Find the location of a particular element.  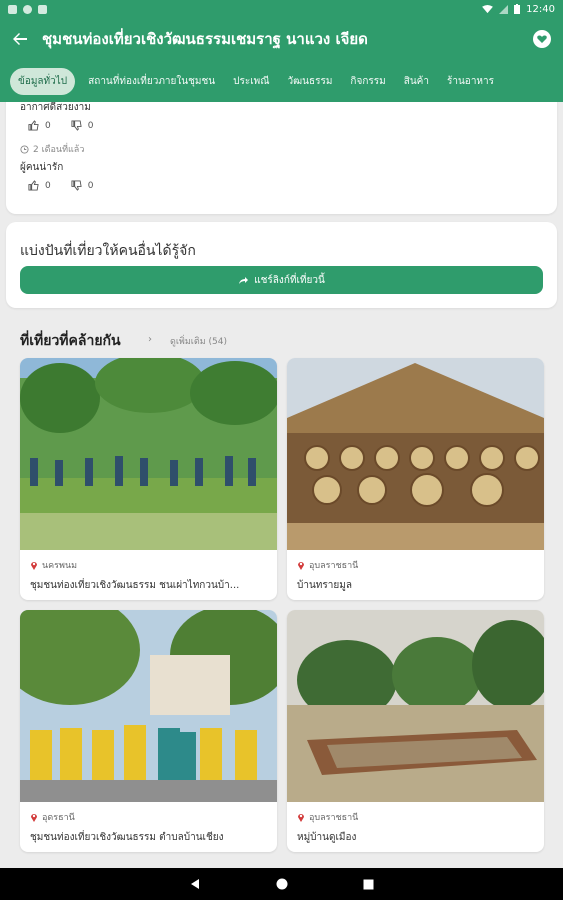

wifi-icon is located at coordinates (488, 8).